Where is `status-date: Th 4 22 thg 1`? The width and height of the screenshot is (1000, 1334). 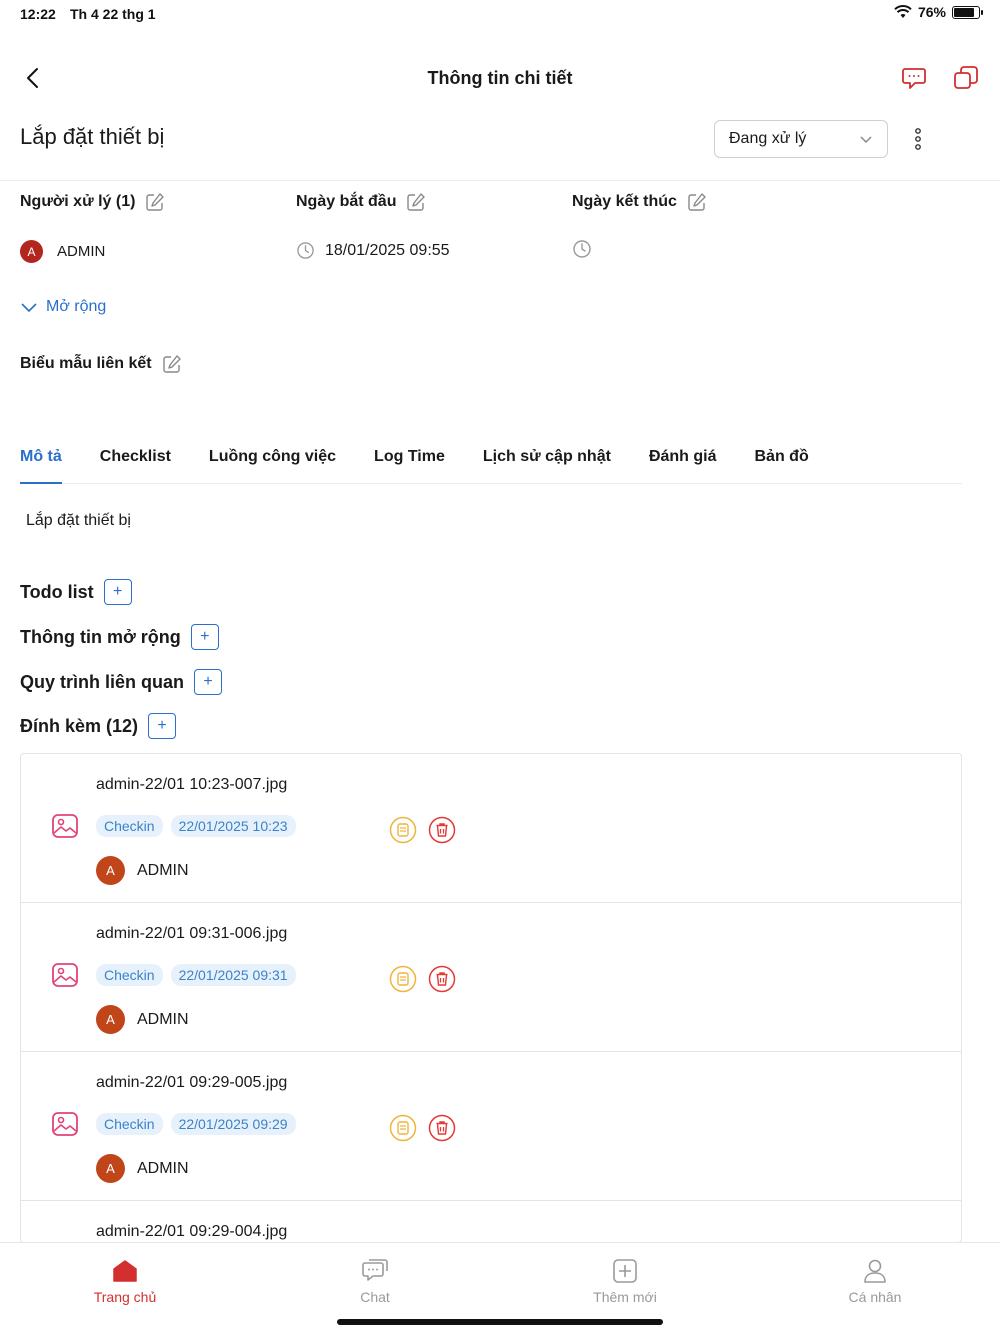
status-date: Th 4 22 thg 1 is located at coordinates (113, 14).